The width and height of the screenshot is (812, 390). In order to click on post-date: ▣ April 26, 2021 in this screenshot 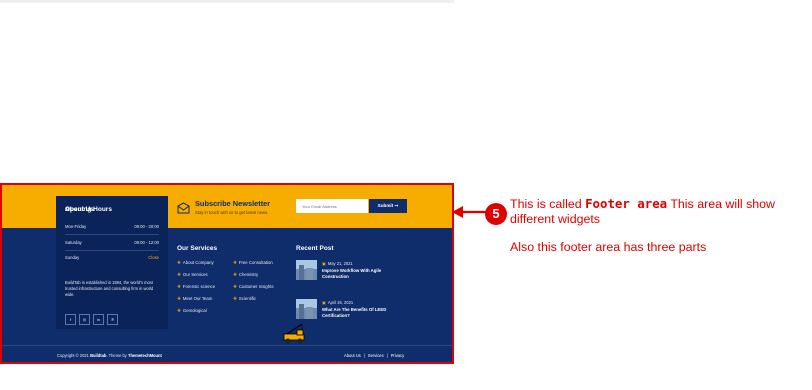, I will do `click(338, 302)`.